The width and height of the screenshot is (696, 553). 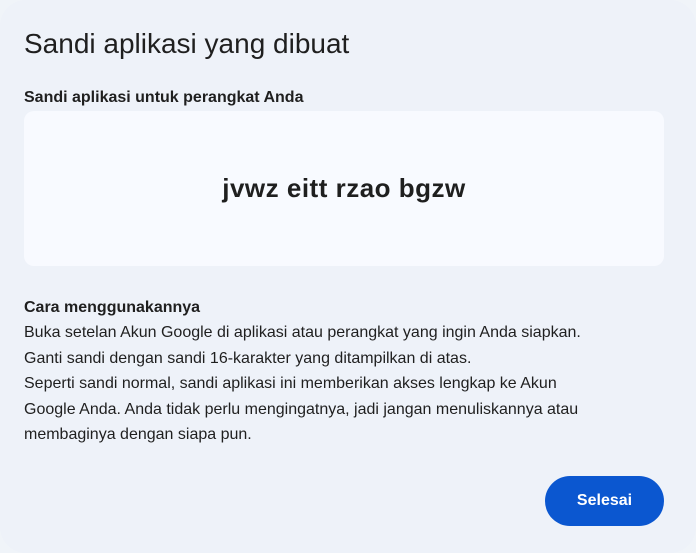 I want to click on howto-heading: Cara menggunakannya, so click(x=112, y=307).